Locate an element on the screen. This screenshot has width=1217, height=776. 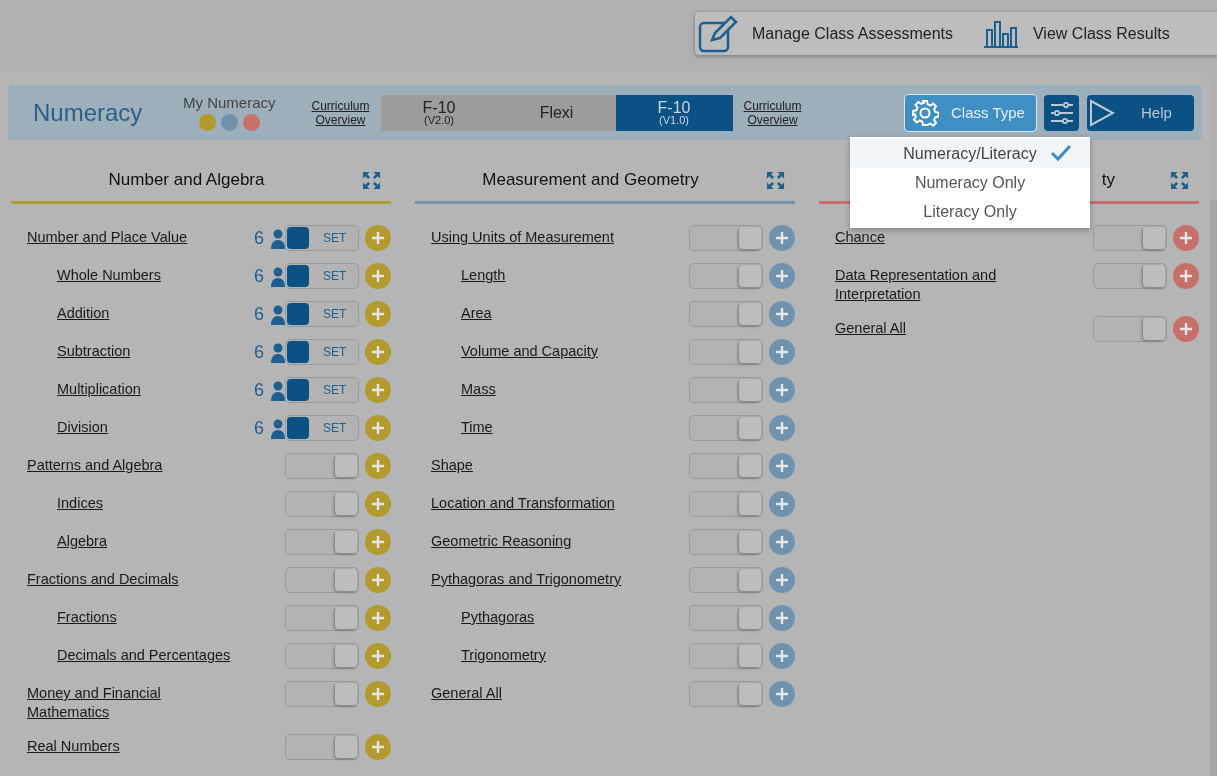
topic-link: Pythagoras and Trigonometry is located at coordinates (526, 579).